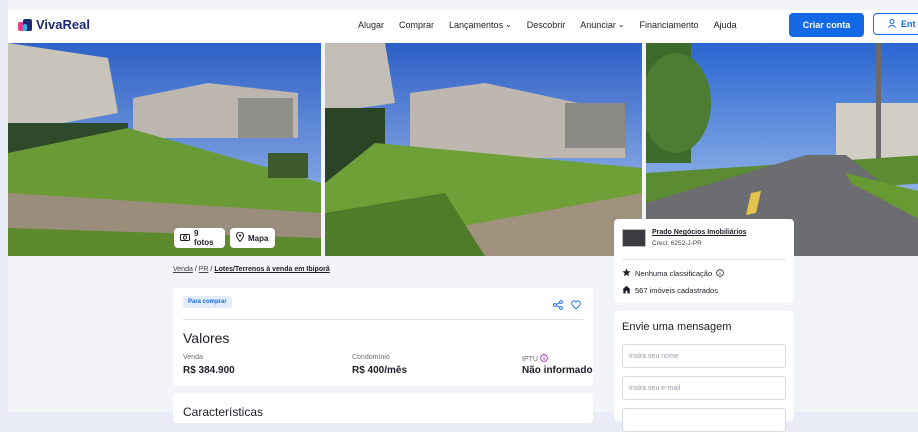  I want to click on user-icon, so click(892, 24).